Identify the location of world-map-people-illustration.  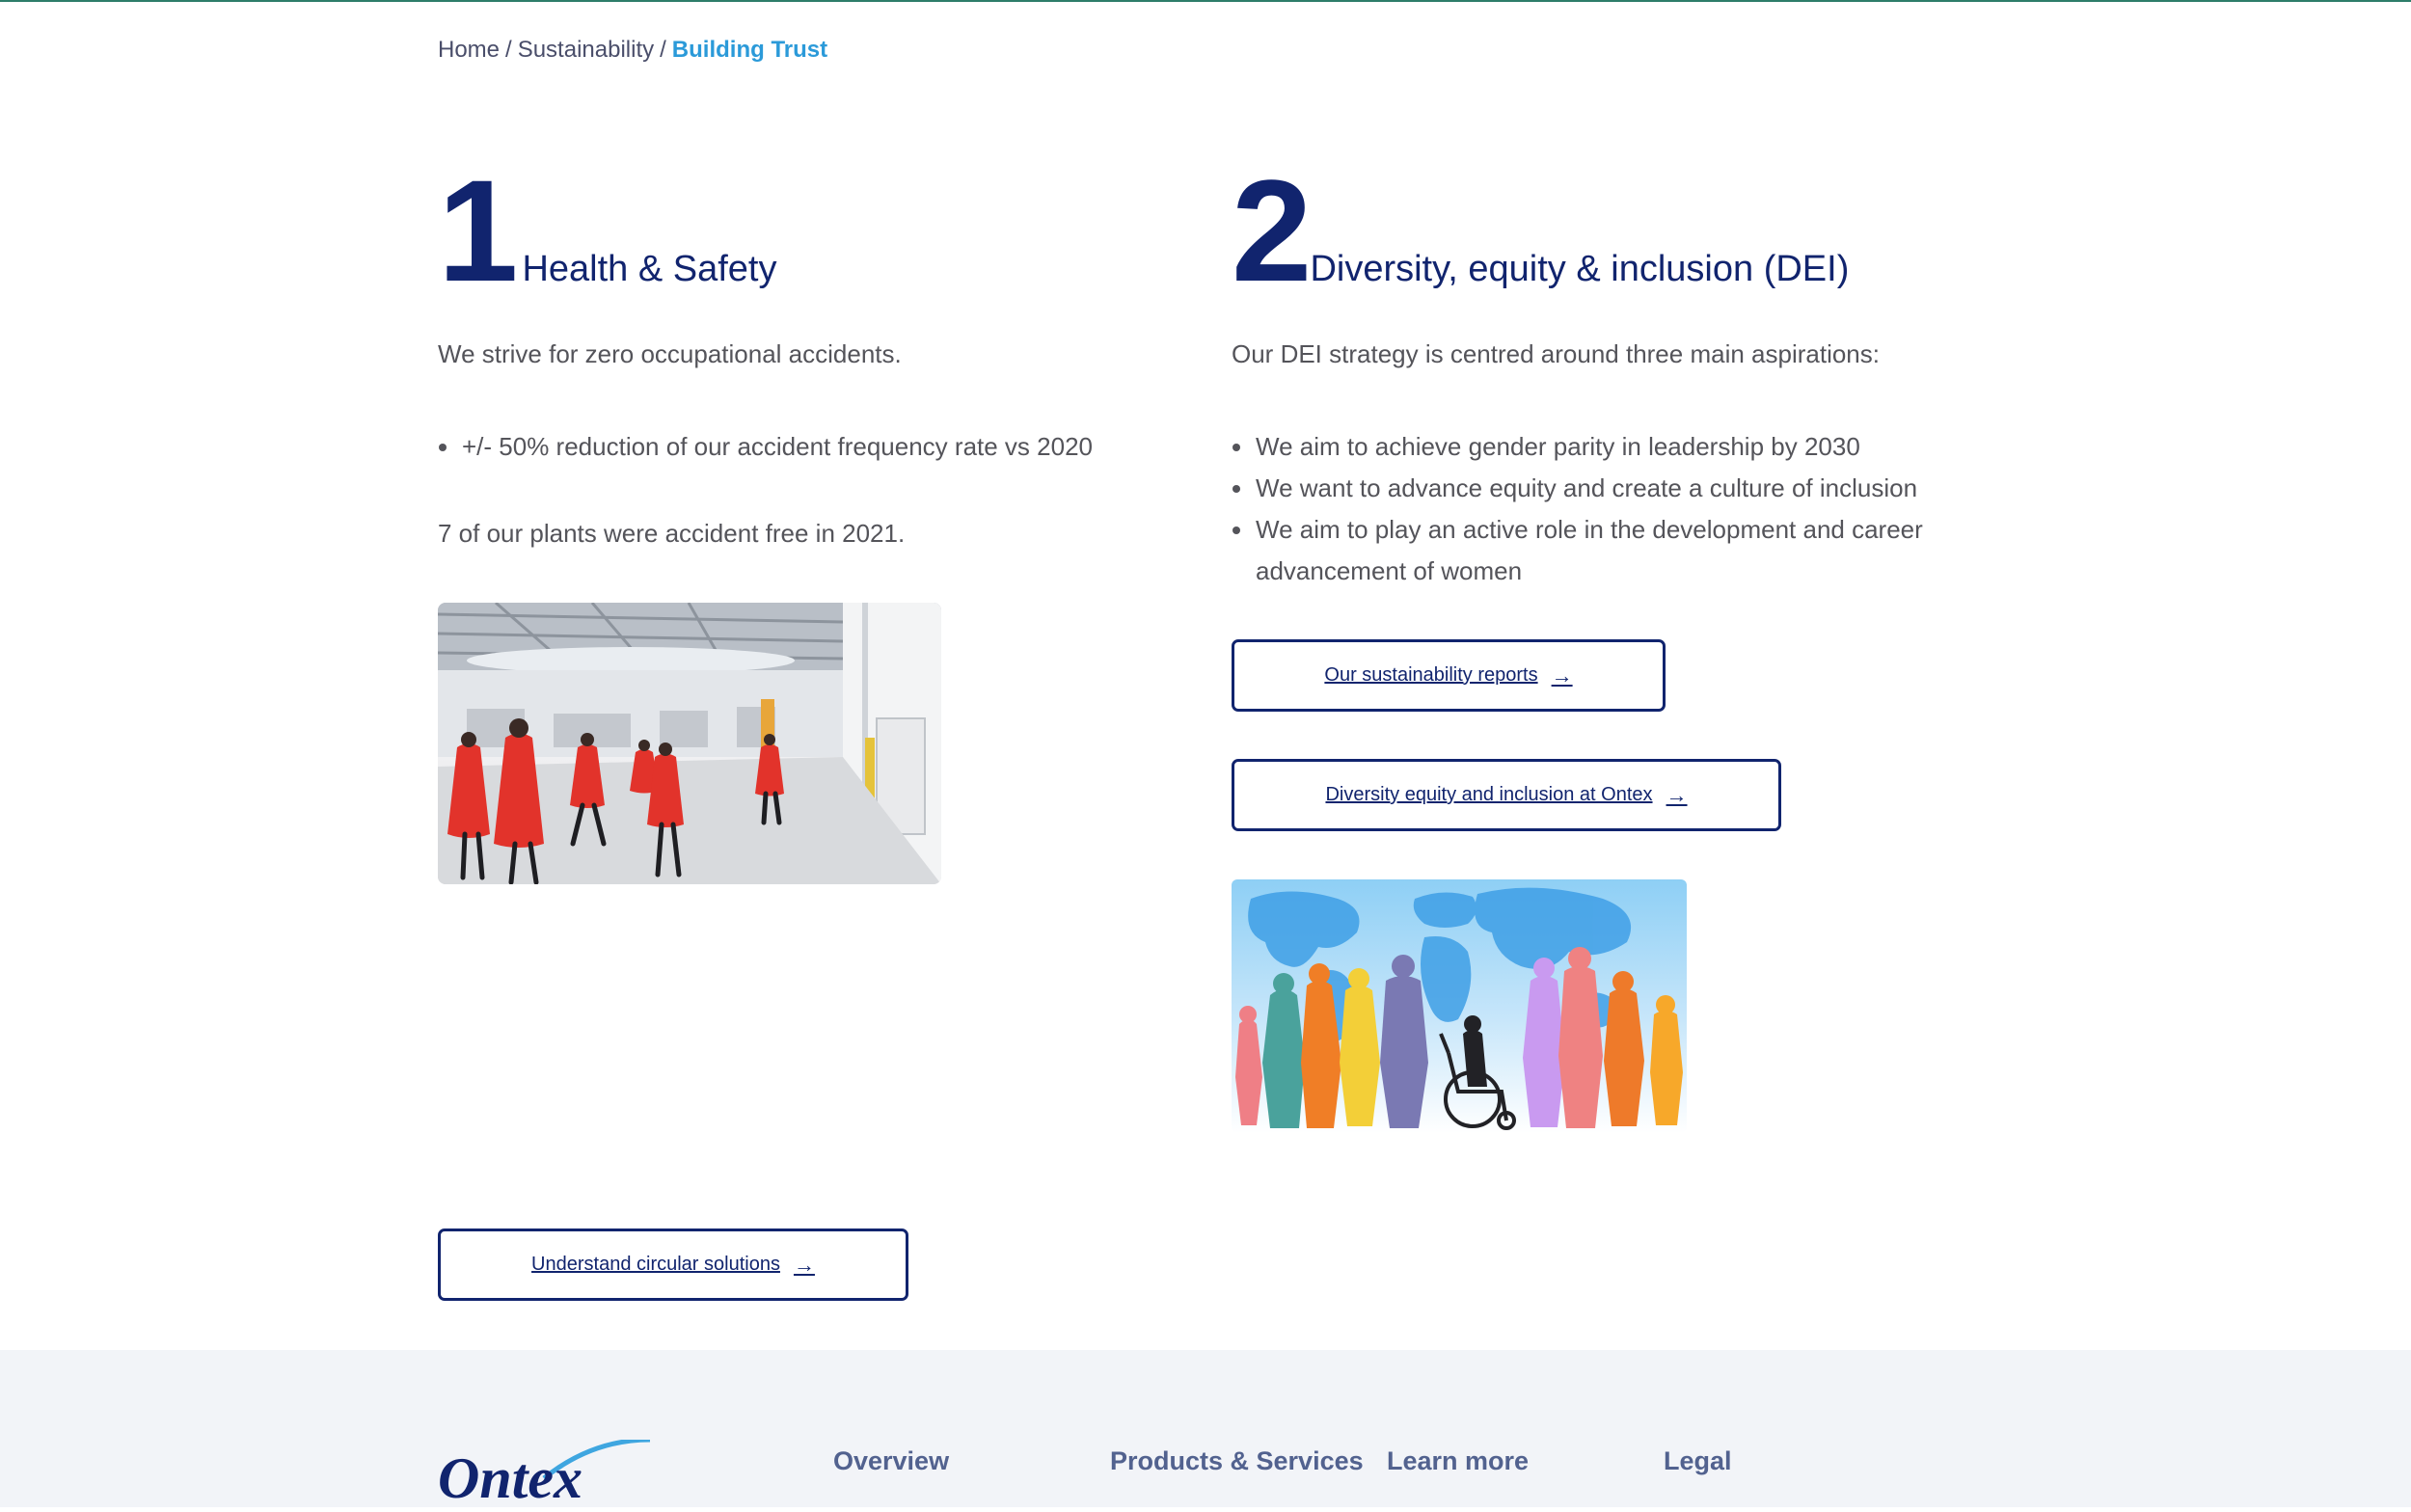
(1459, 1008).